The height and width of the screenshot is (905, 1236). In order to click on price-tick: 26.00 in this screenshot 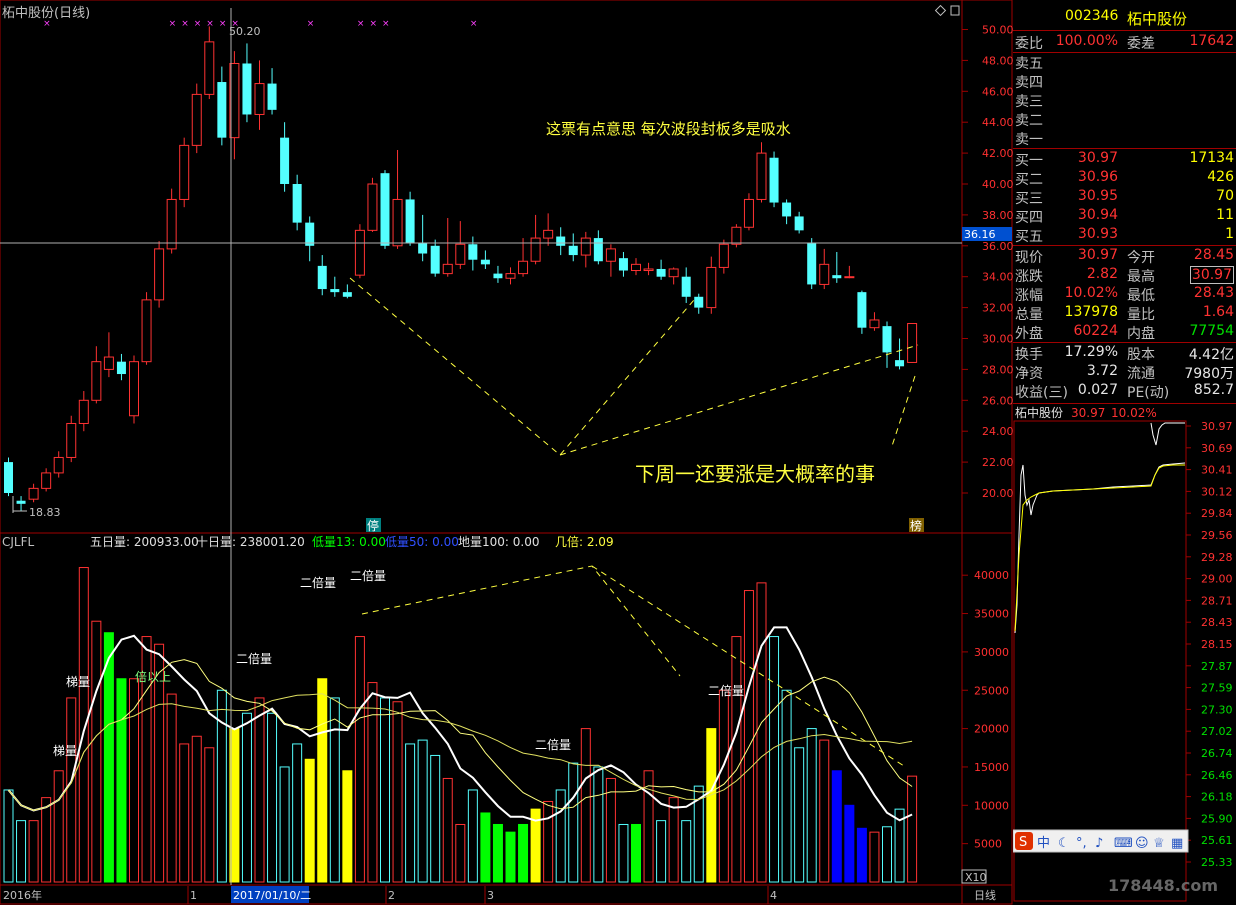, I will do `click(997, 400)`.